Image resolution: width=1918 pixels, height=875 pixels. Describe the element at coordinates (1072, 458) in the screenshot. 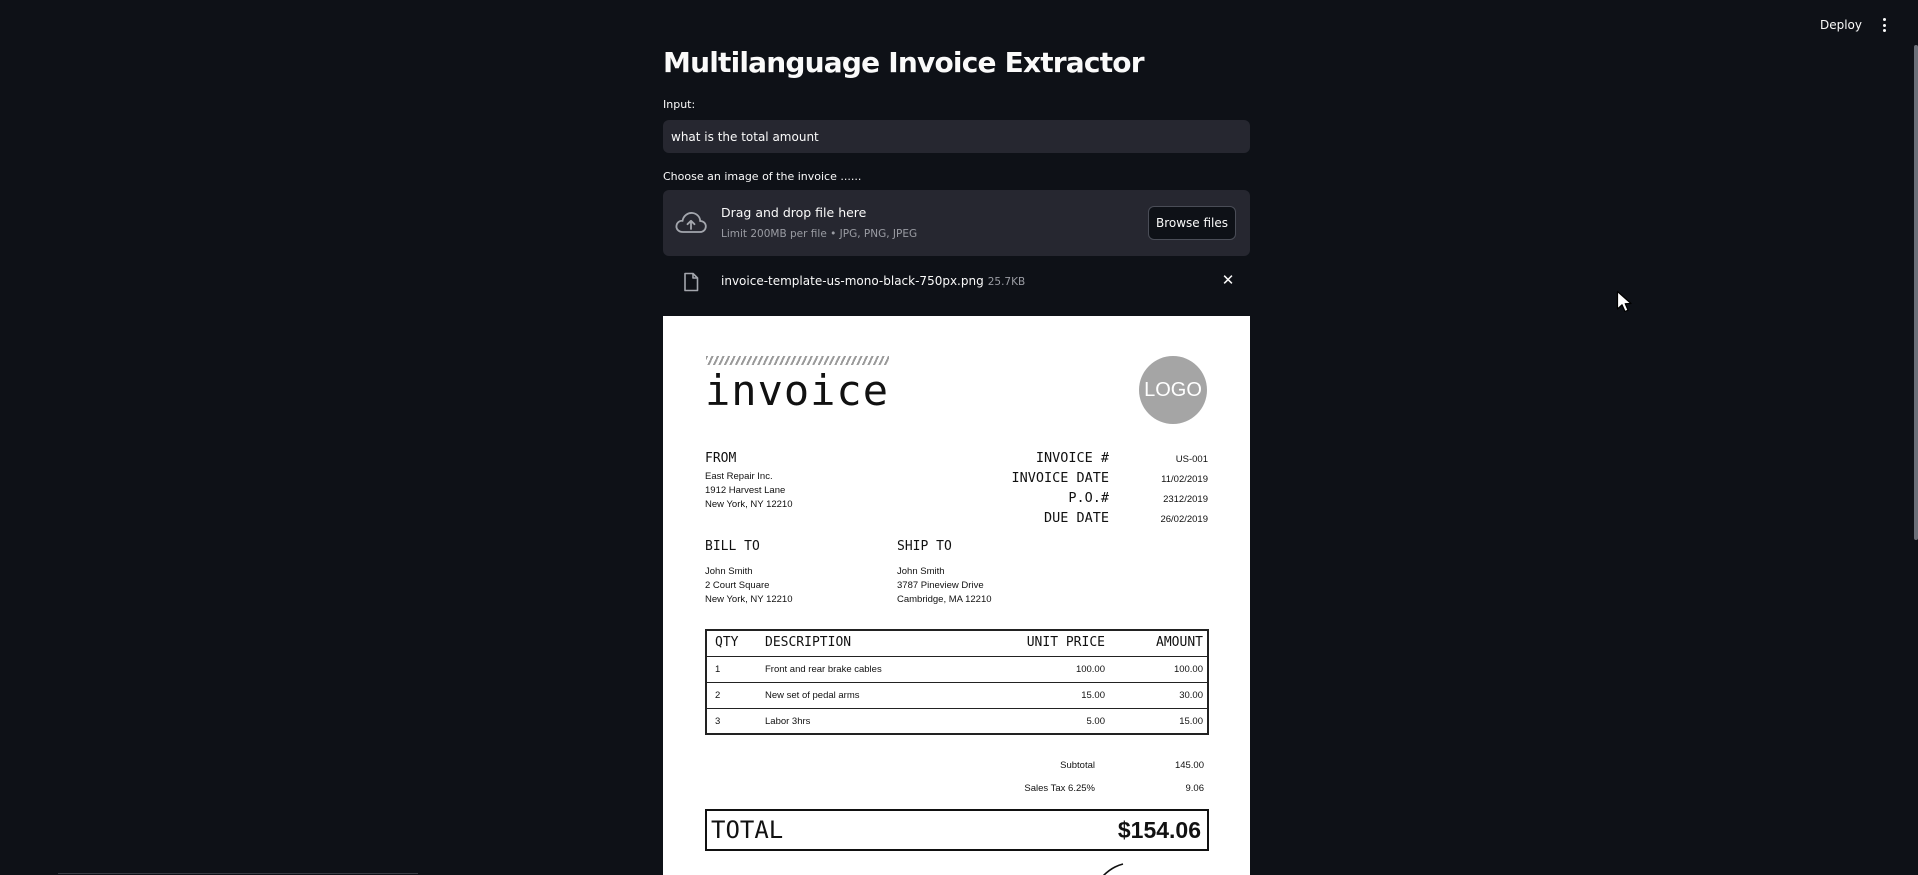

I see `meta-key: INVOICE #` at that location.